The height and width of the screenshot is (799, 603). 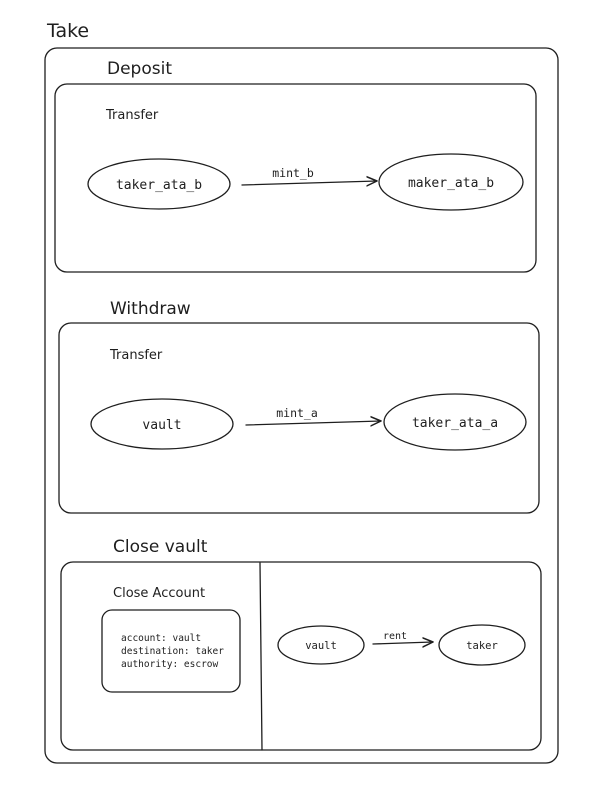 I want to click on deposit-edge-label: mint_b, so click(x=293, y=173).